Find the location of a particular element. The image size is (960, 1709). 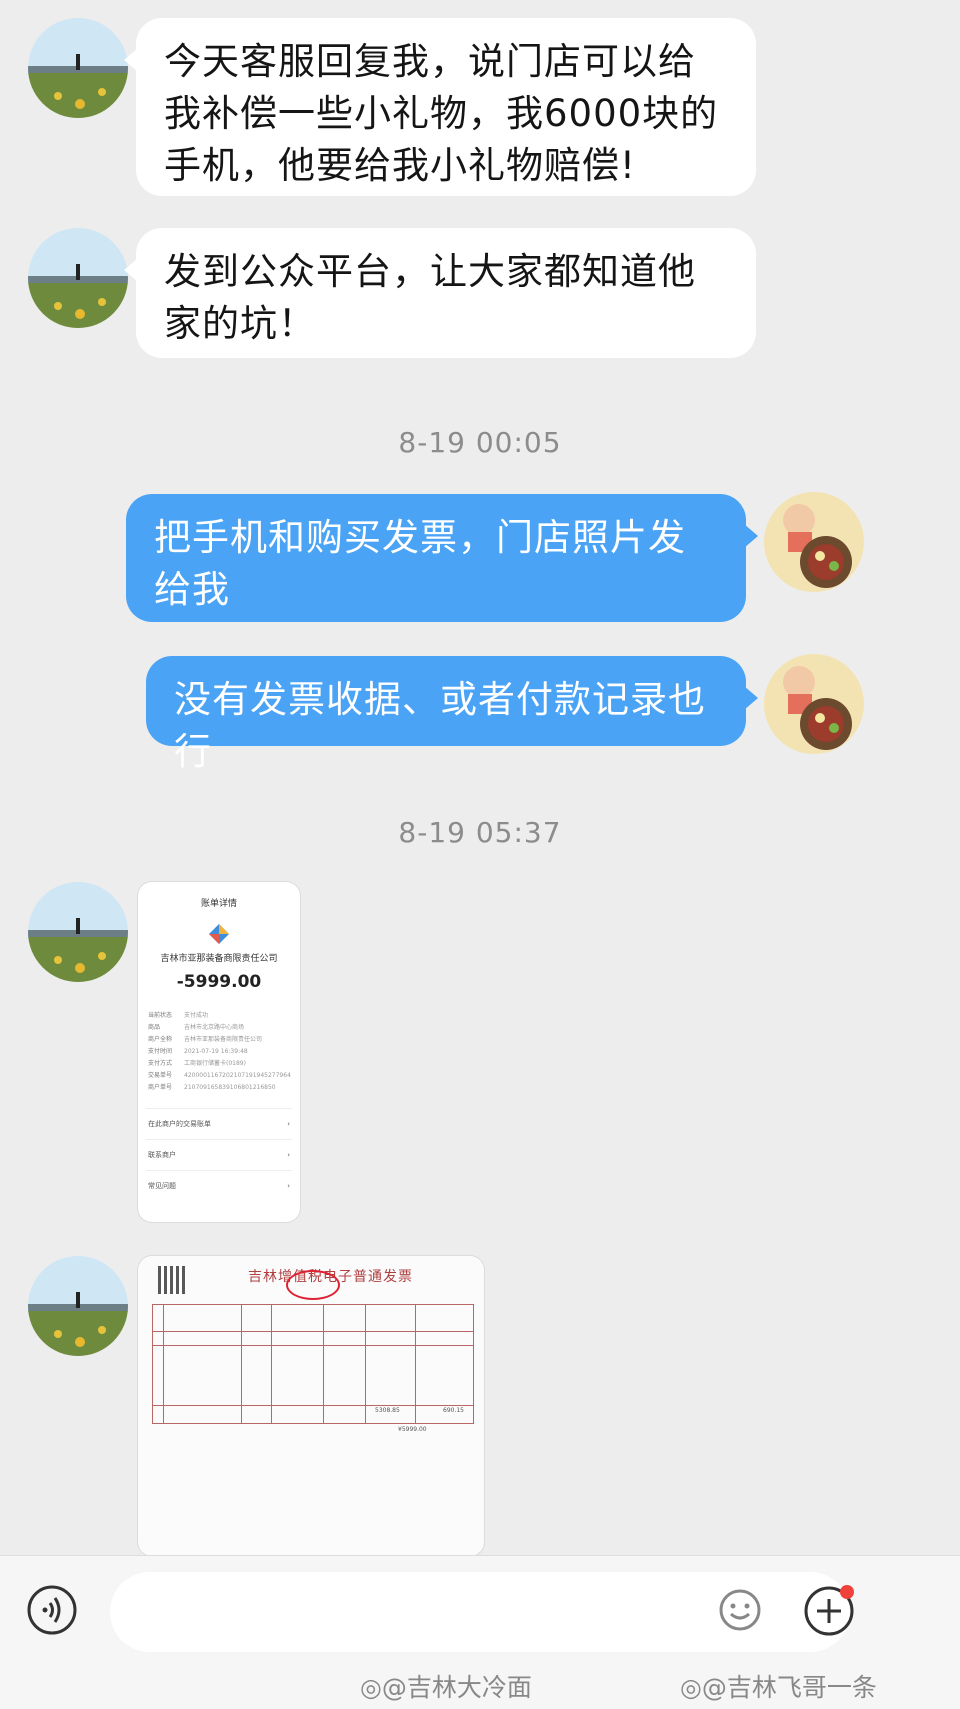

receipt-link: 联系商户 › is located at coordinates (219, 1155).